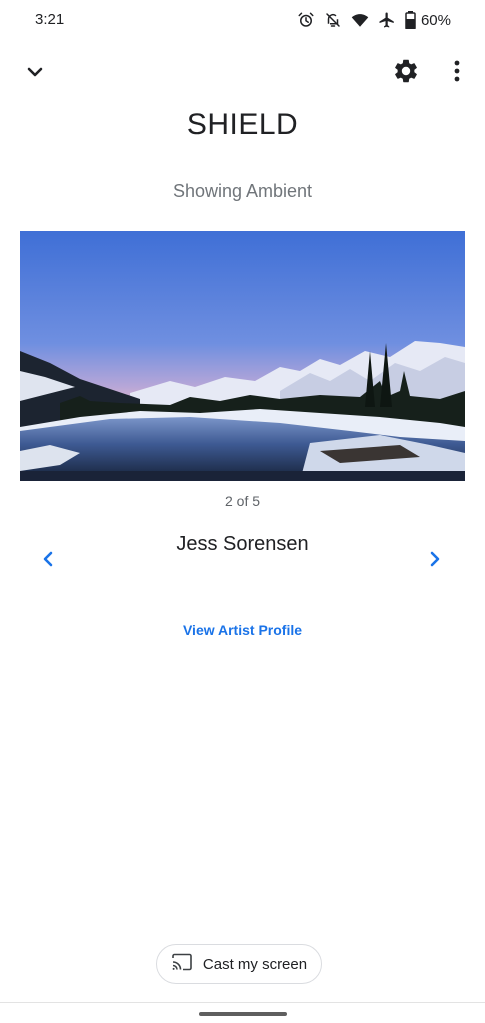 The width and height of the screenshot is (485, 1023). Describe the element at coordinates (50, 19) in the screenshot. I see `status-time: 3:21` at that location.